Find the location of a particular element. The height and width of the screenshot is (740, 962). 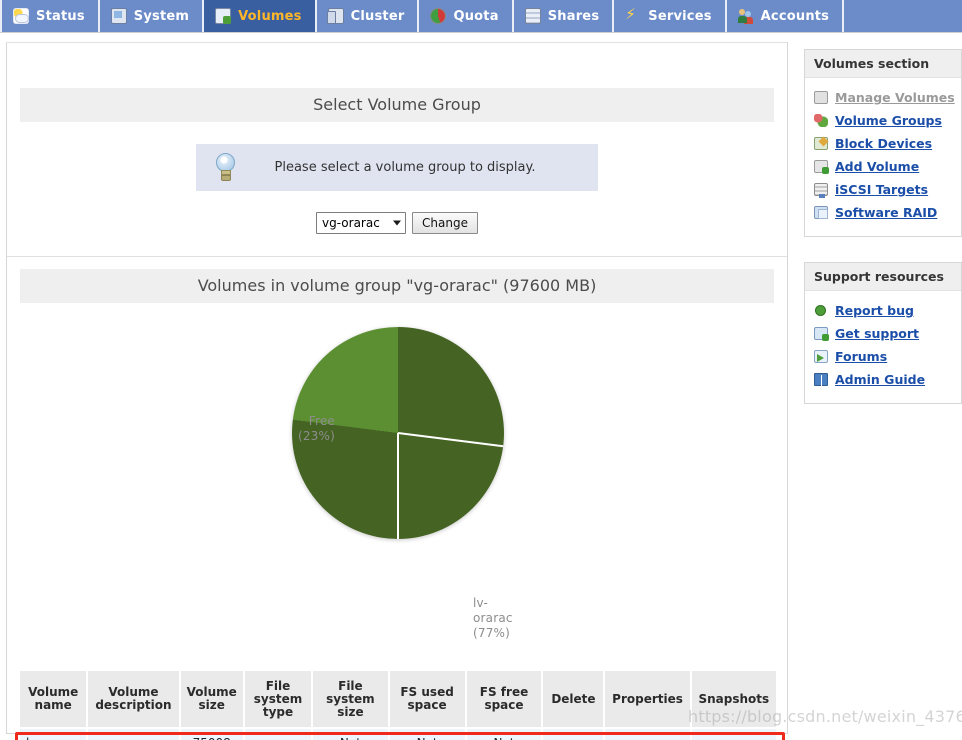

table-header-fs-used-space: FS used space is located at coordinates (427, 699).